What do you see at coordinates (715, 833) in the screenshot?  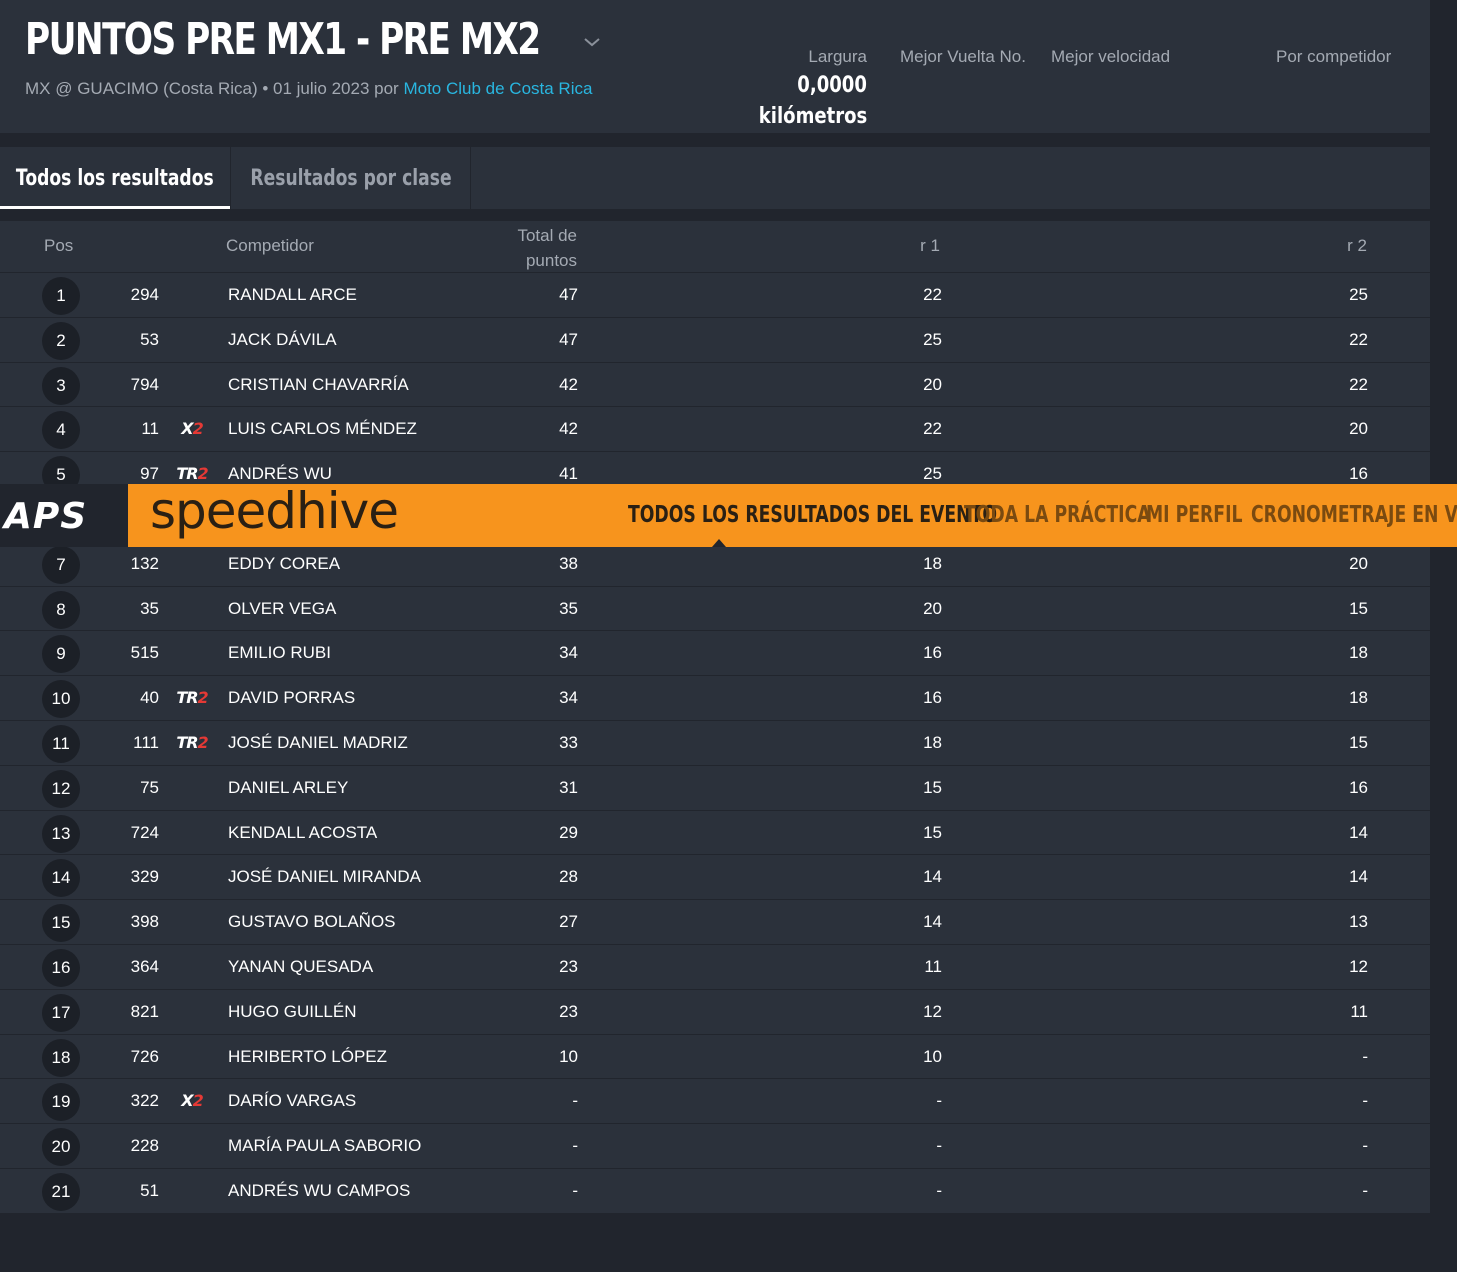 I see `table-row: 13 724 KENDALL ACOSTA 29 15 14` at bounding box center [715, 833].